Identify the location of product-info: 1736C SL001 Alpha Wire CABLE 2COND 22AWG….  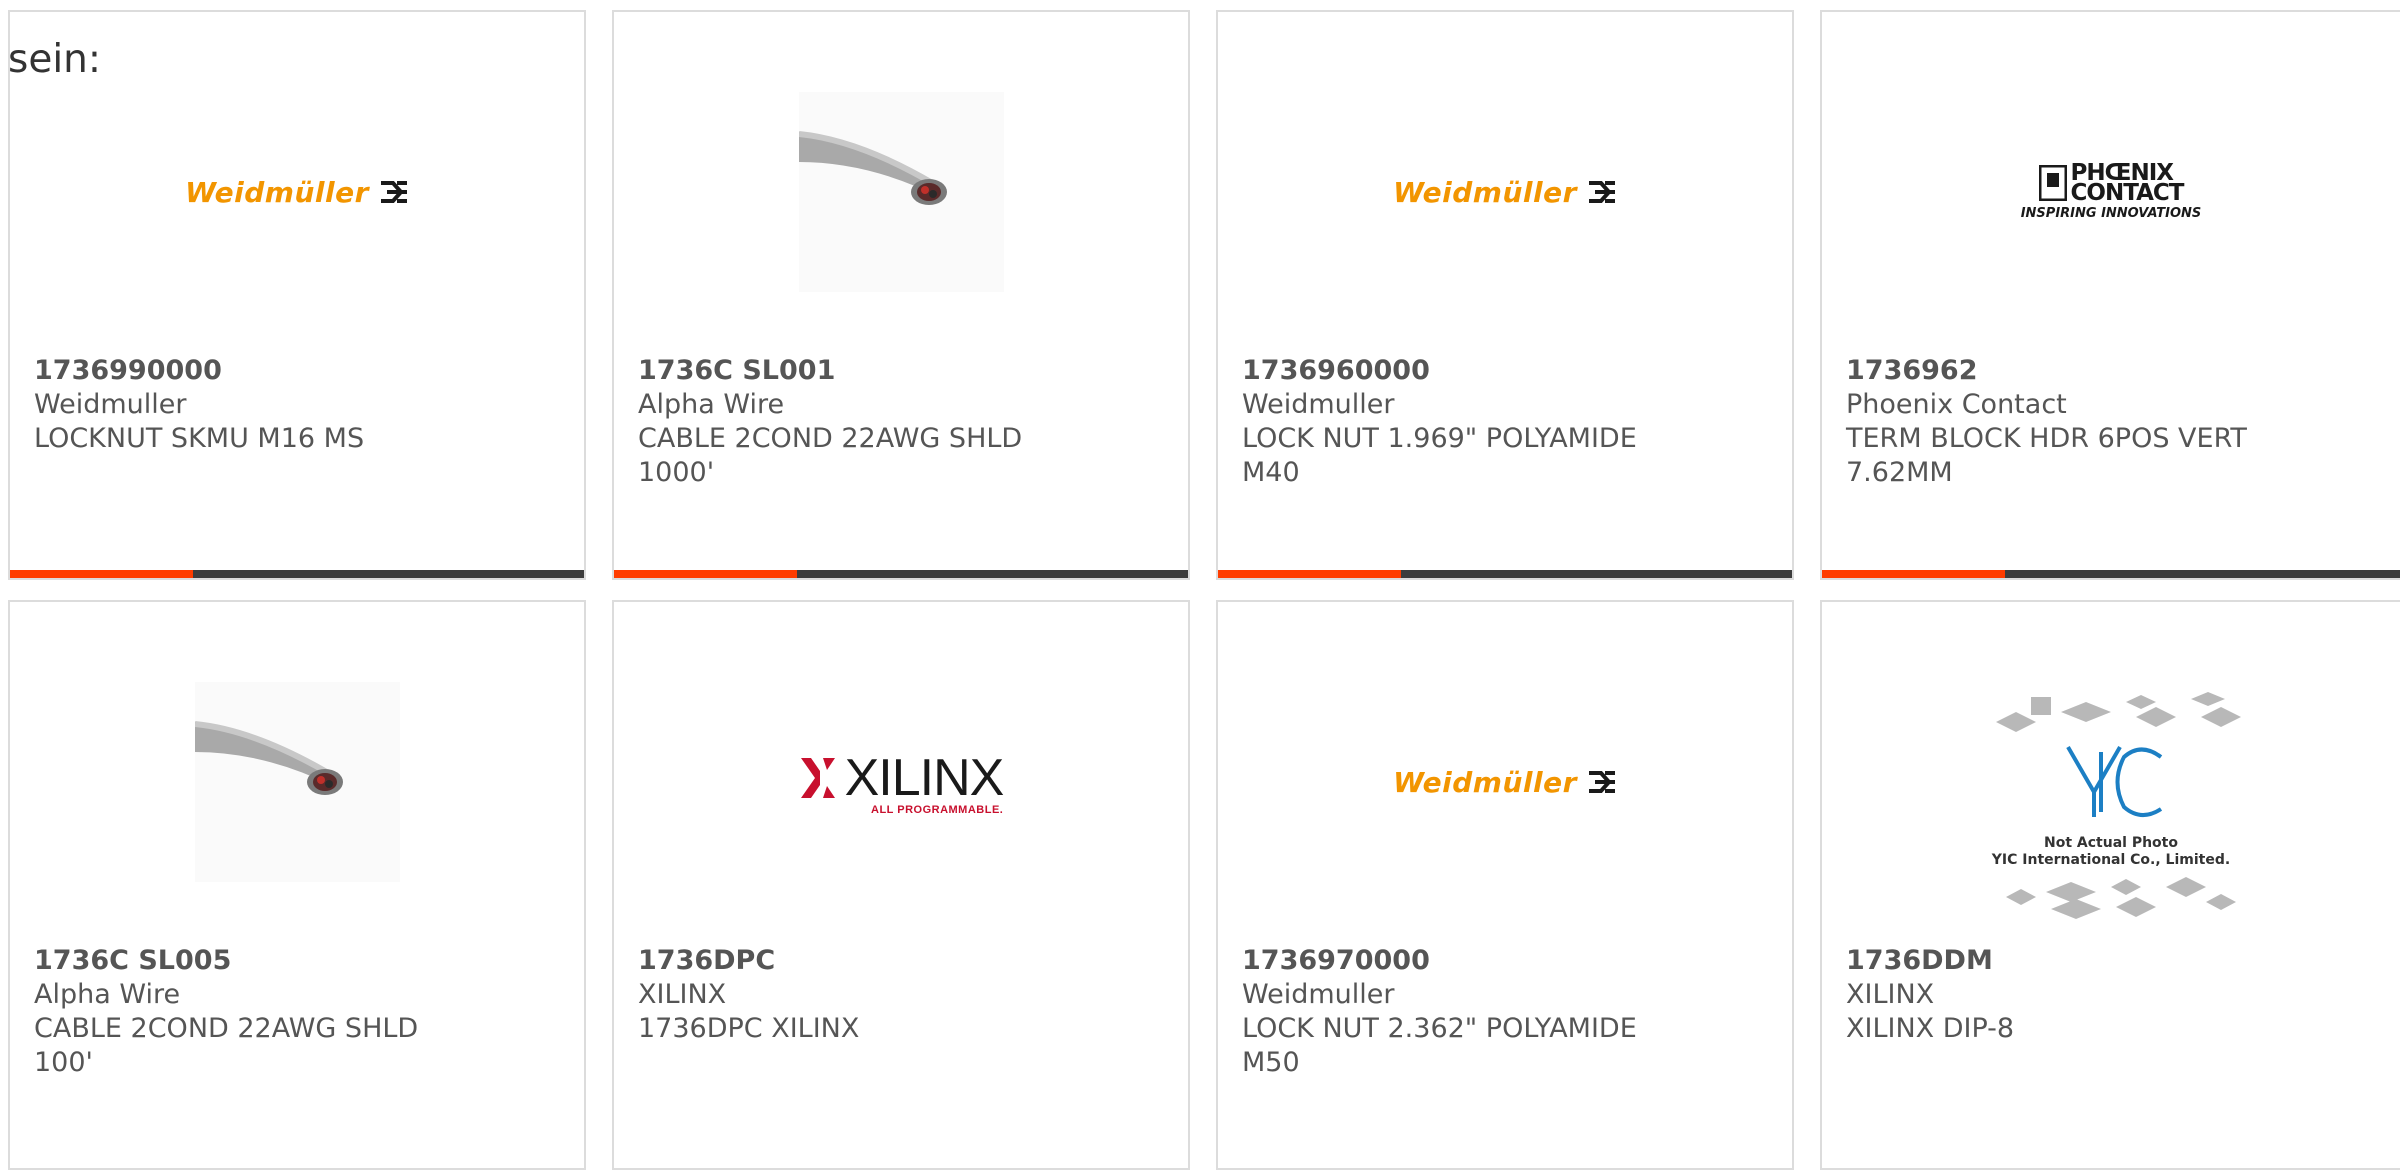
(848, 422).